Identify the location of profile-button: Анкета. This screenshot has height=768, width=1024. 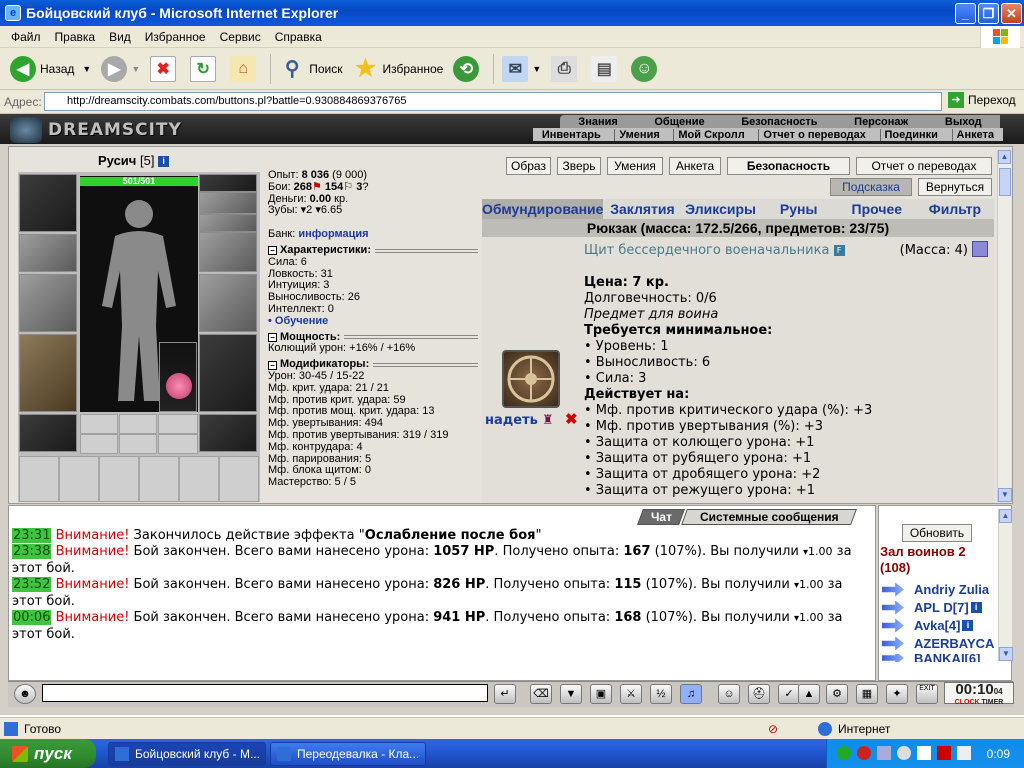
(695, 166).